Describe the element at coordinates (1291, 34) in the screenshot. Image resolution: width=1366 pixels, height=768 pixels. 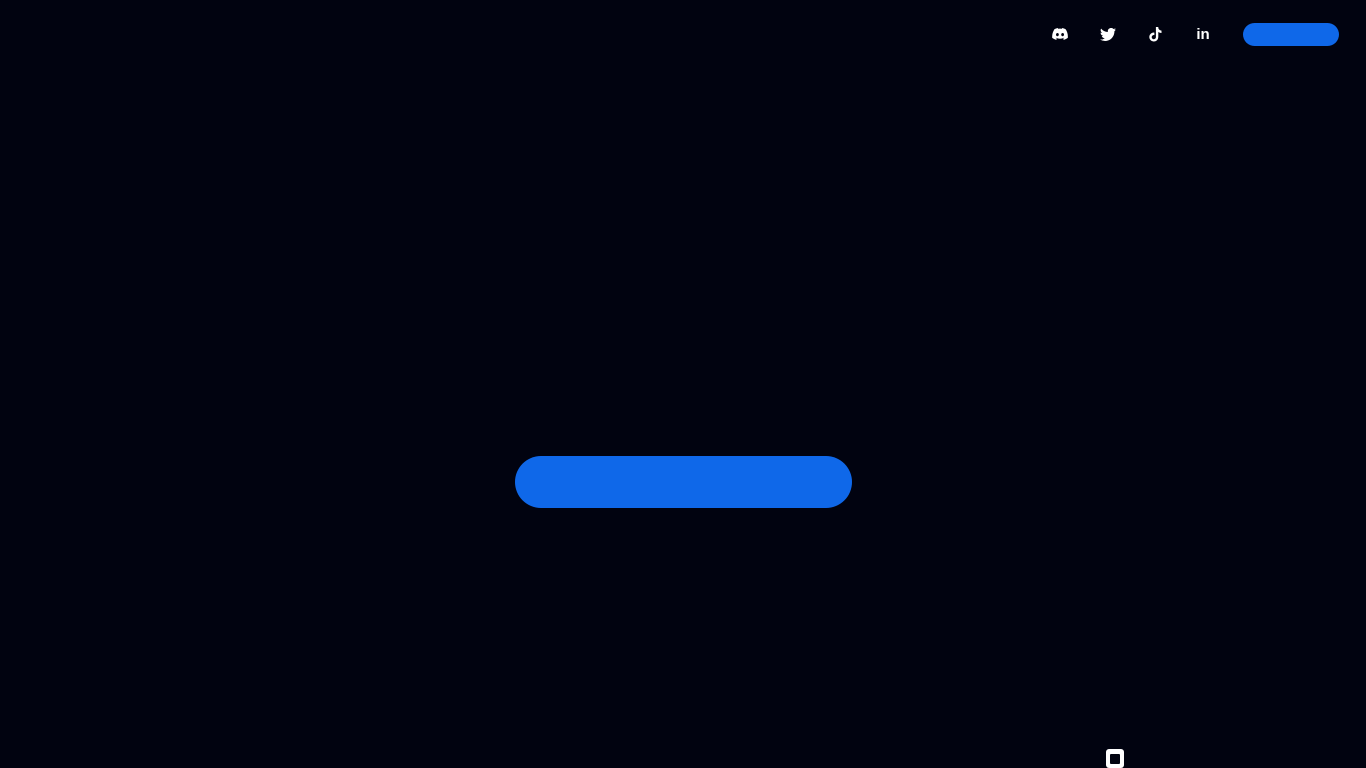
I see `header-cta-button` at that location.